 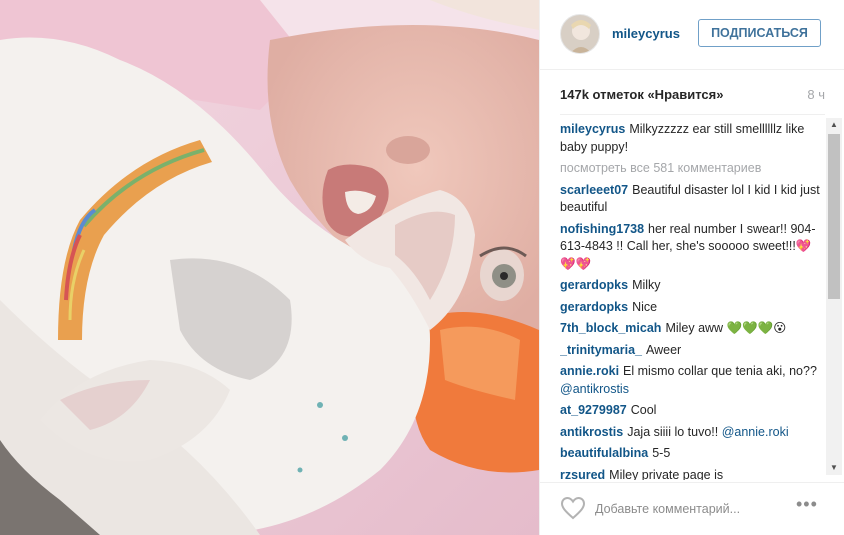 What do you see at coordinates (591, 432) in the screenshot?
I see `comment-username: antikrostis` at bounding box center [591, 432].